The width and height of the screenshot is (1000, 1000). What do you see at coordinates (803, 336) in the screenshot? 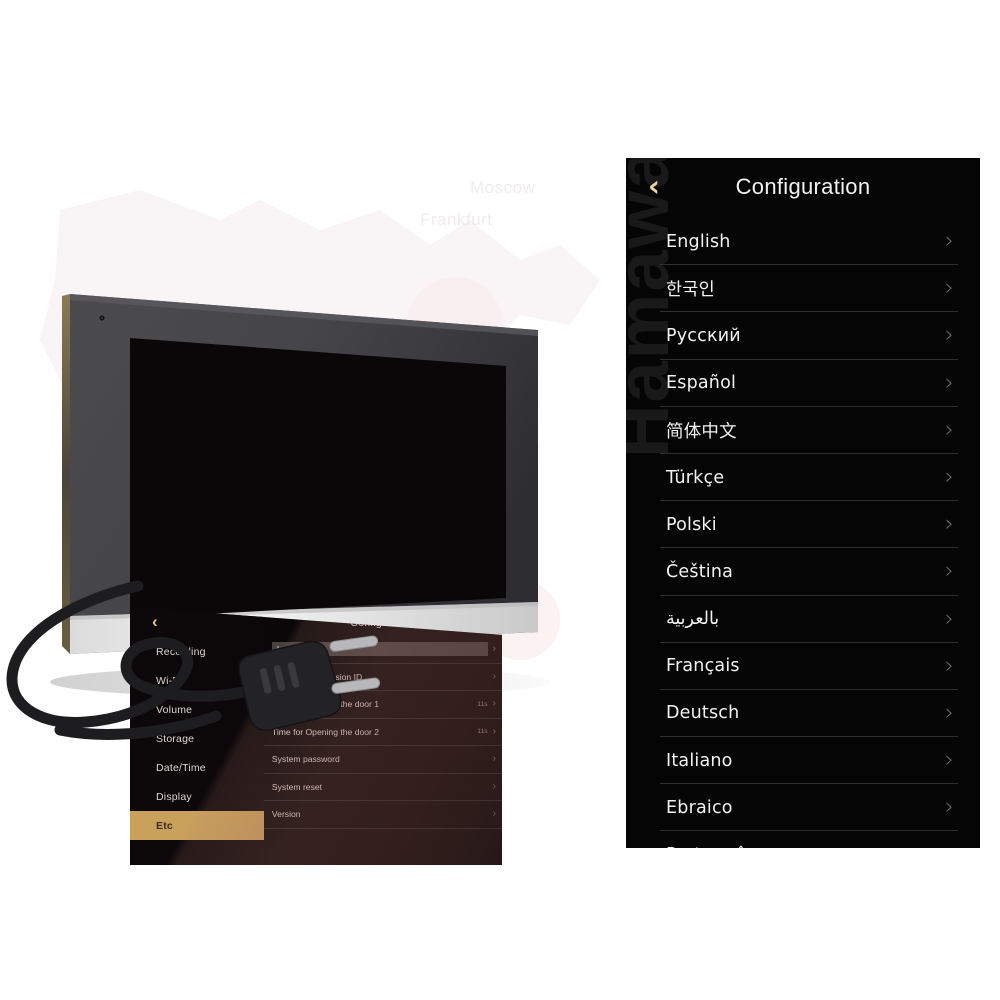
I see `language-item-russian: Русский ›` at bounding box center [803, 336].